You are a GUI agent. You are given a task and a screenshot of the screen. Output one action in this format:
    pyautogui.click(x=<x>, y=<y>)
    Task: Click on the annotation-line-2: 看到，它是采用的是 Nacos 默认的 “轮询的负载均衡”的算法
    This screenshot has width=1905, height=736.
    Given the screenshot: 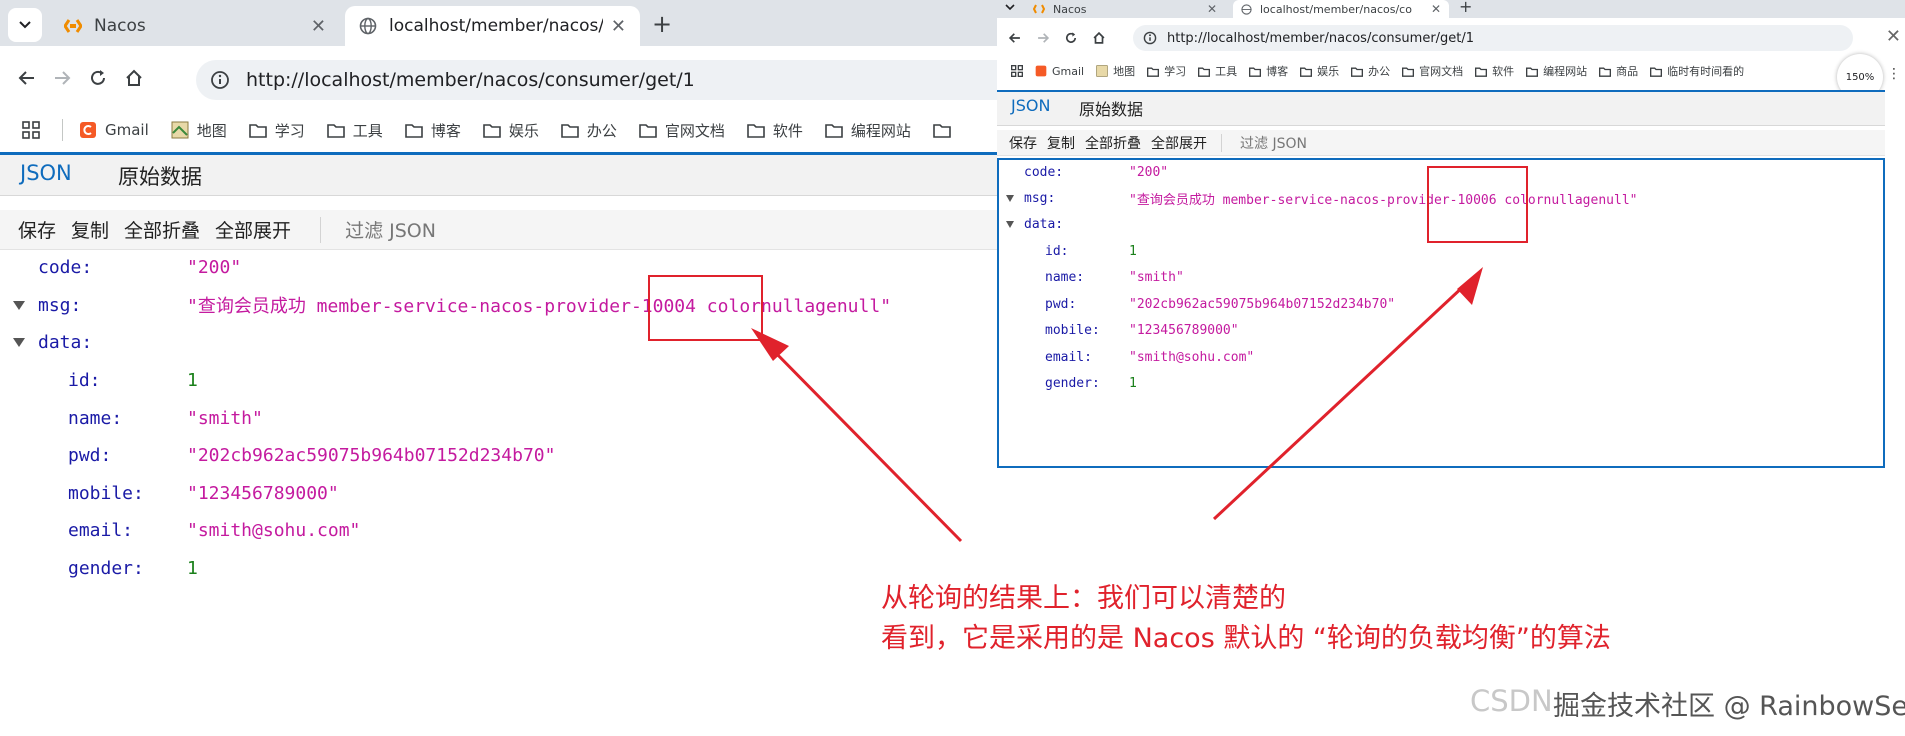 What is the action you would take?
    pyautogui.click(x=1246, y=638)
    